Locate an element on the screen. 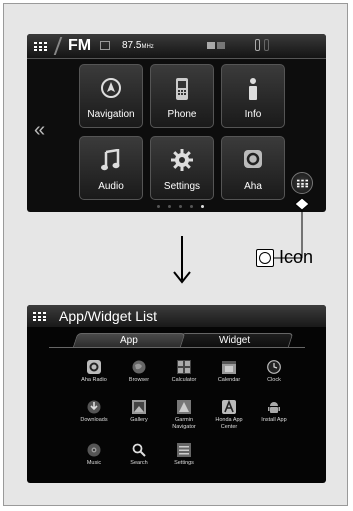 The image size is (353, 511). app-calculator: Calculator is located at coordinates (184, 372).